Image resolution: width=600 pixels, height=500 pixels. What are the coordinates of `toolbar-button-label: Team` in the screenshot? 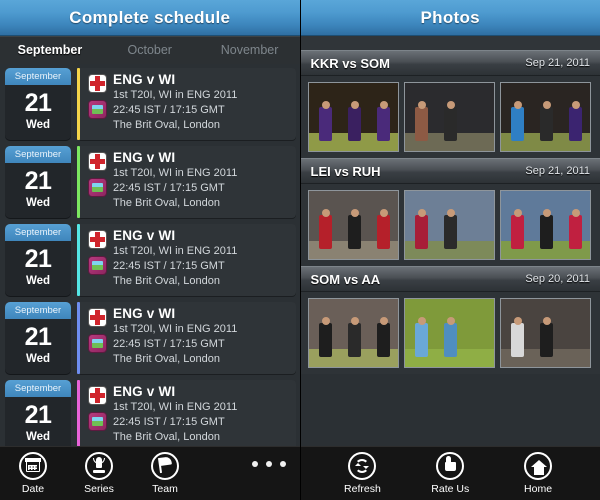 It's located at (165, 489).